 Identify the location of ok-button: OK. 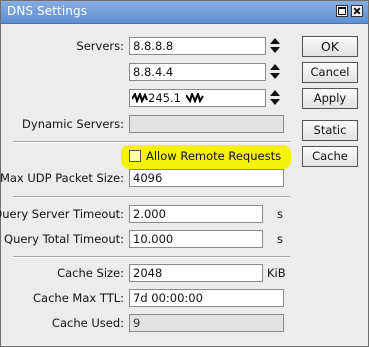
(330, 46).